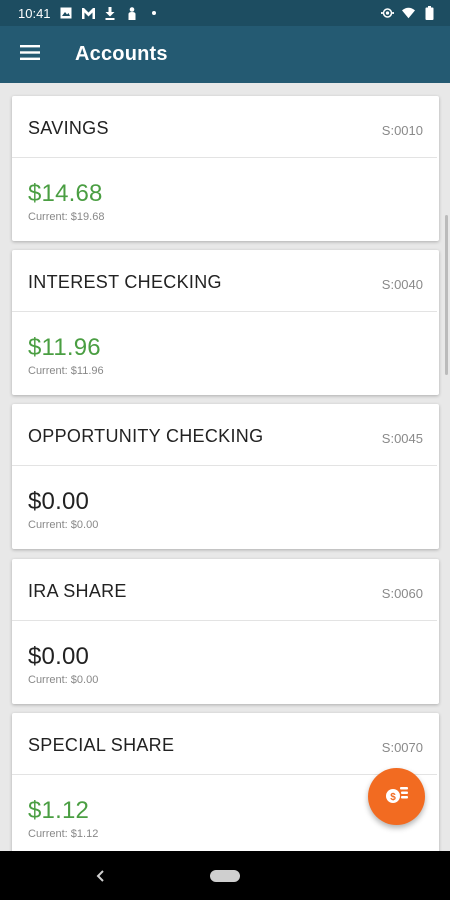  What do you see at coordinates (100, 876) in the screenshot?
I see `back-icon` at bounding box center [100, 876].